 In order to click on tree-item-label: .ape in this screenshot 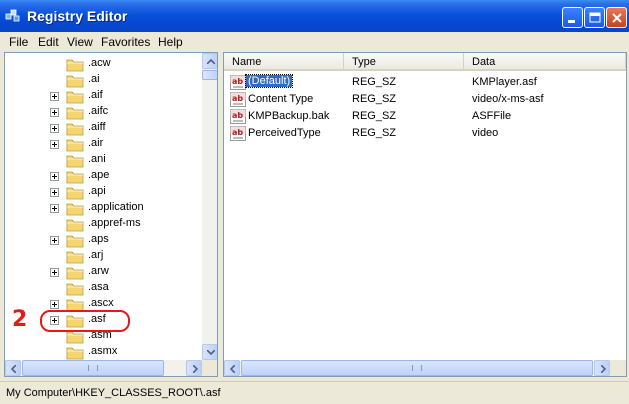, I will do `click(99, 175)`.